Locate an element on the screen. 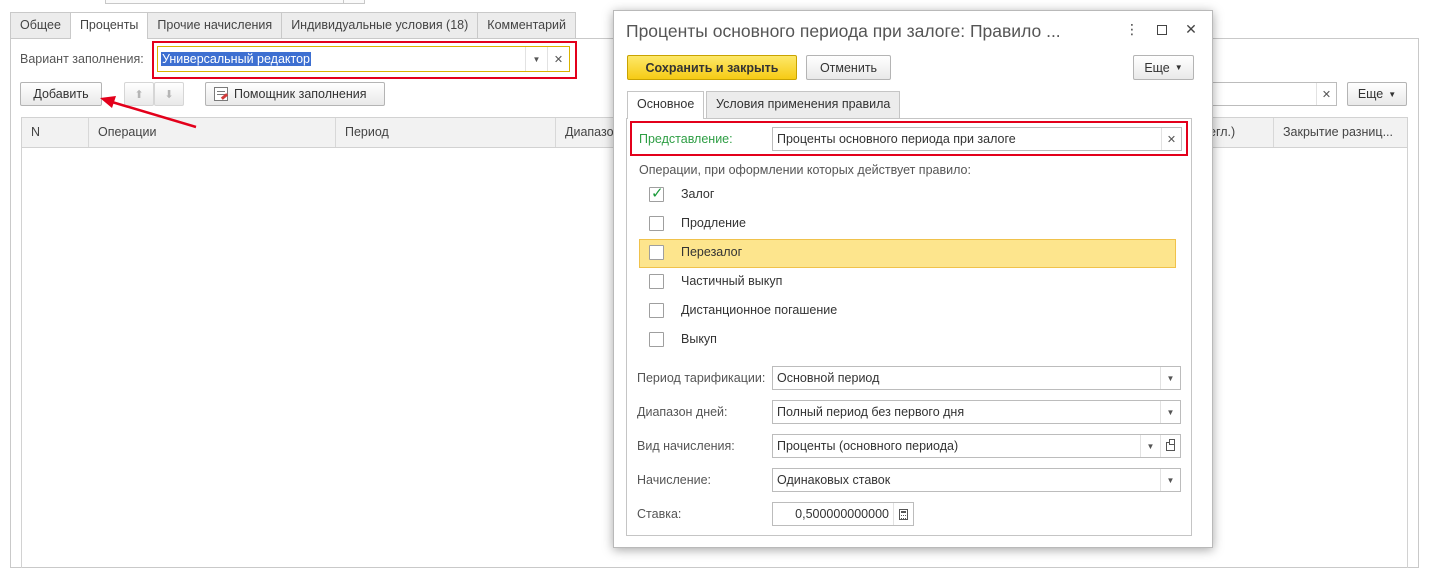 Image resolution: width=1436 pixels, height=568 pixels. tab-comment: Комментарий is located at coordinates (527, 25).